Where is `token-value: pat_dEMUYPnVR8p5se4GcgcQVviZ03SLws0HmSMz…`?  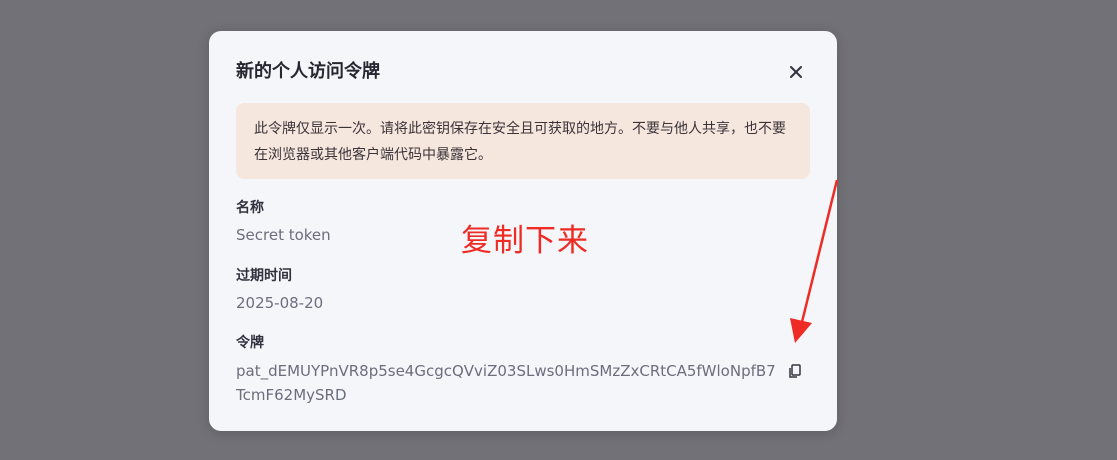 token-value: pat_dEMUYPnVR8p5se4GcgcQVviZ03SLws0HmSMz… is located at coordinates (506, 383).